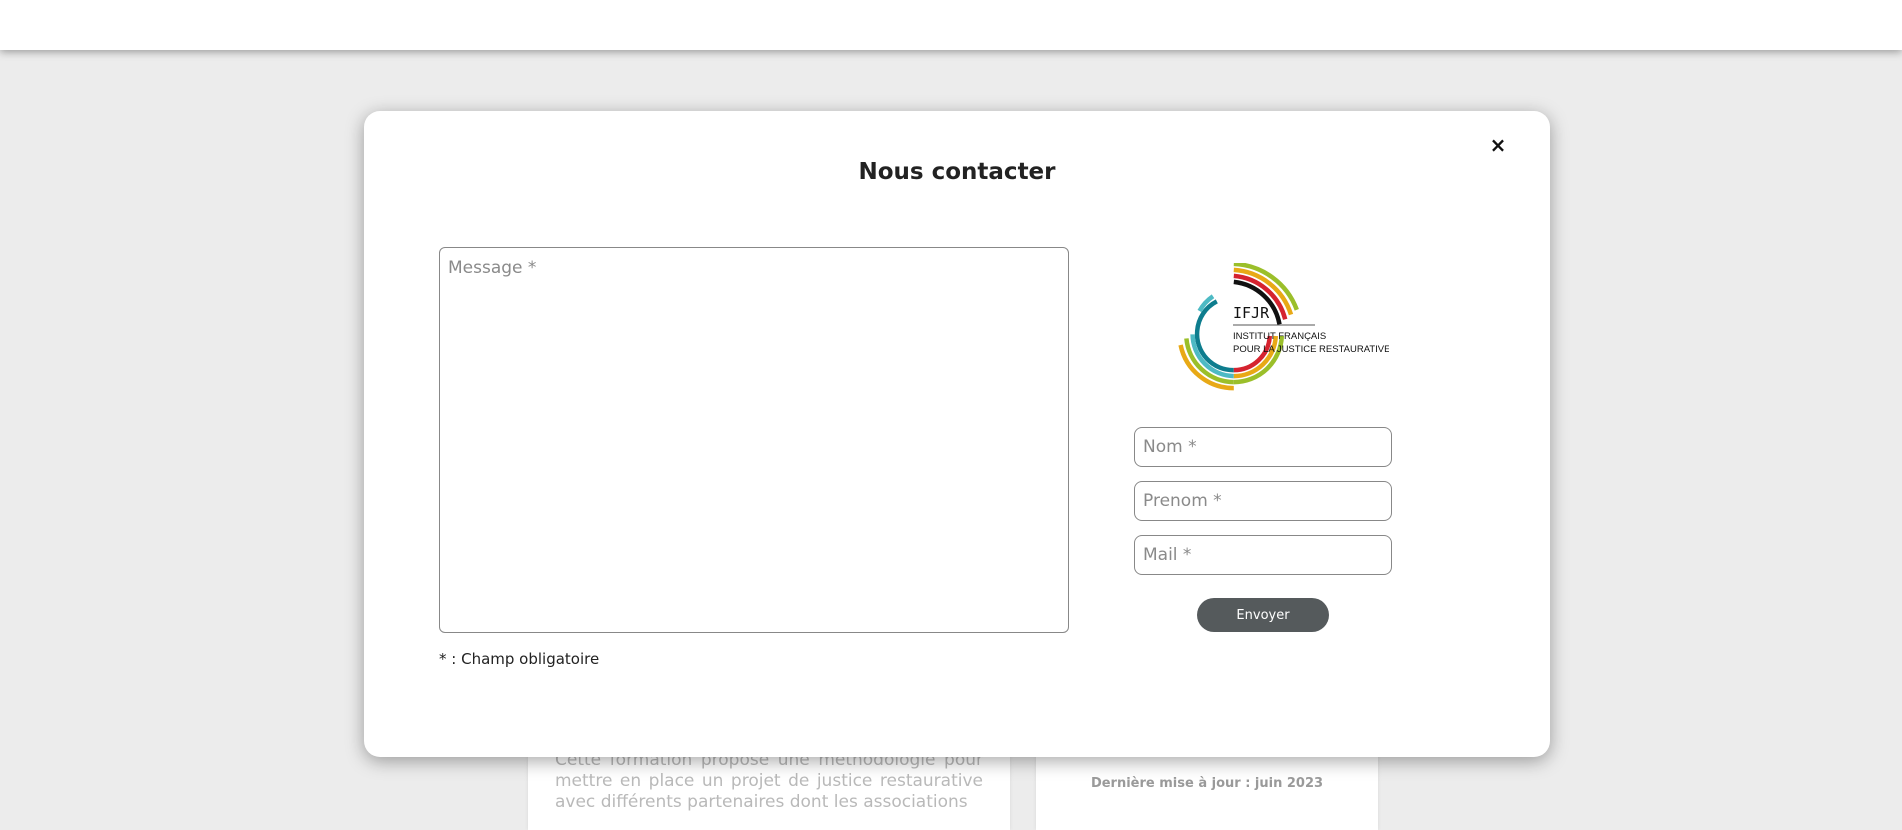  What do you see at coordinates (1263, 501) in the screenshot?
I see `prenom-input` at bounding box center [1263, 501].